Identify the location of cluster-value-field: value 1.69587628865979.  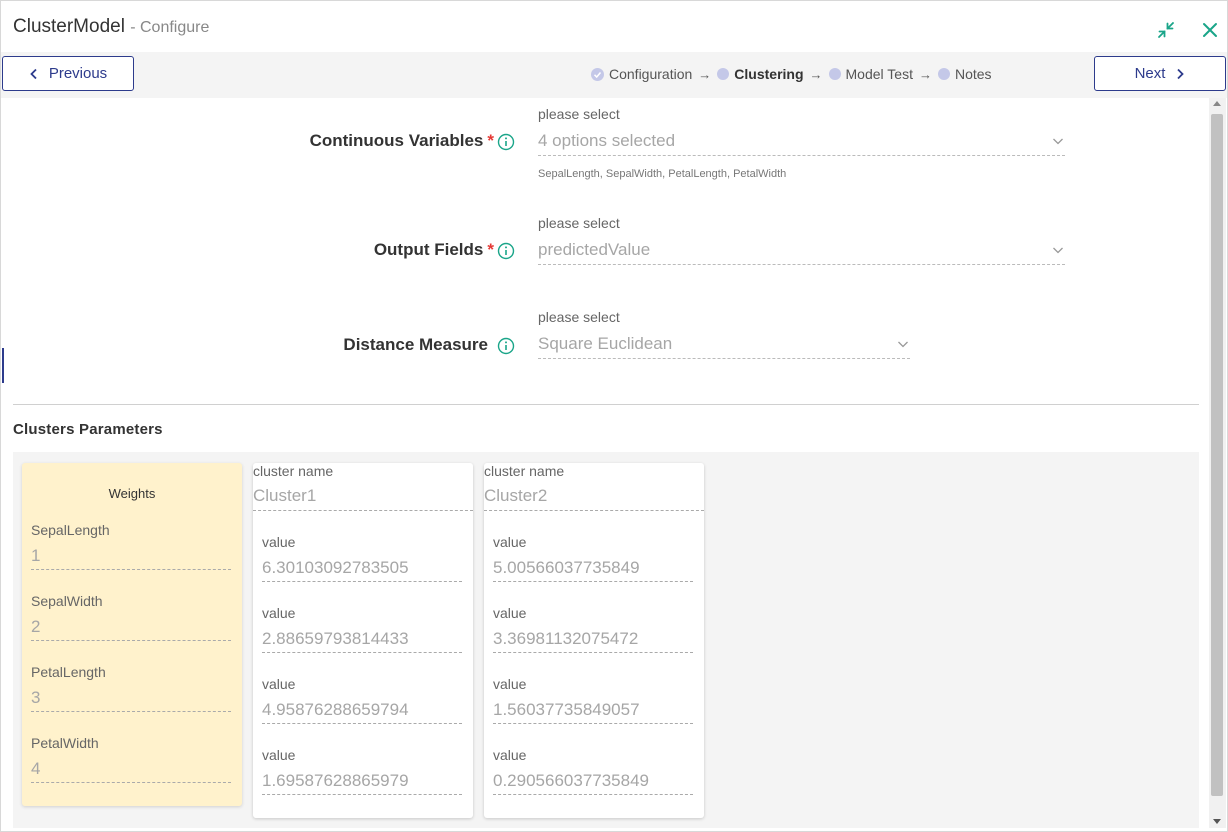
(362, 771).